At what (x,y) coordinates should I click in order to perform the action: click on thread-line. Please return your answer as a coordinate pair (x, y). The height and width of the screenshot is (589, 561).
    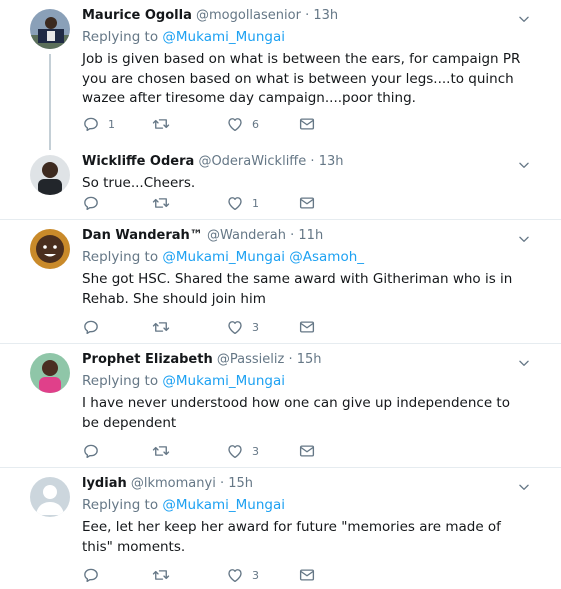
    Looking at the image, I should click on (50, 102).